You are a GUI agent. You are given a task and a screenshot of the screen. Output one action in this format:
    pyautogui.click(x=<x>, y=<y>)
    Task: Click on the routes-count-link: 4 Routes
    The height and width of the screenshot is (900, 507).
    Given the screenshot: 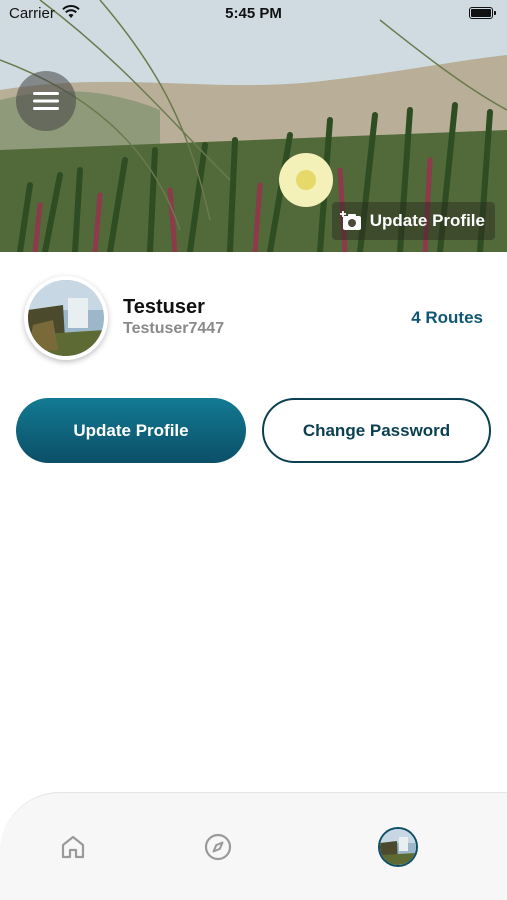 What is the action you would take?
    pyautogui.click(x=447, y=318)
    